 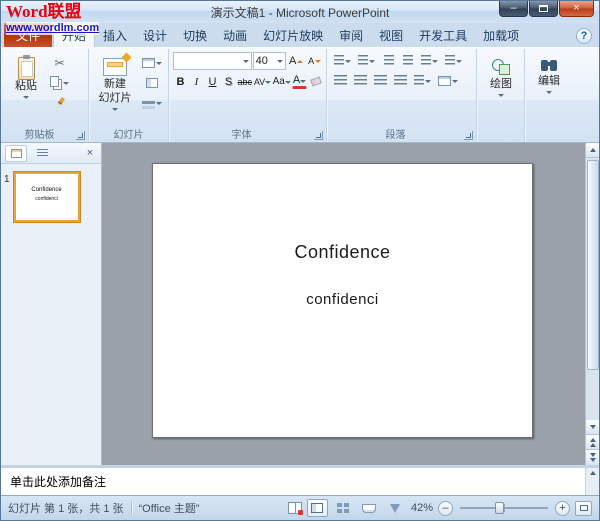 I want to click on window-controls: – ×, so click(x=546, y=9).